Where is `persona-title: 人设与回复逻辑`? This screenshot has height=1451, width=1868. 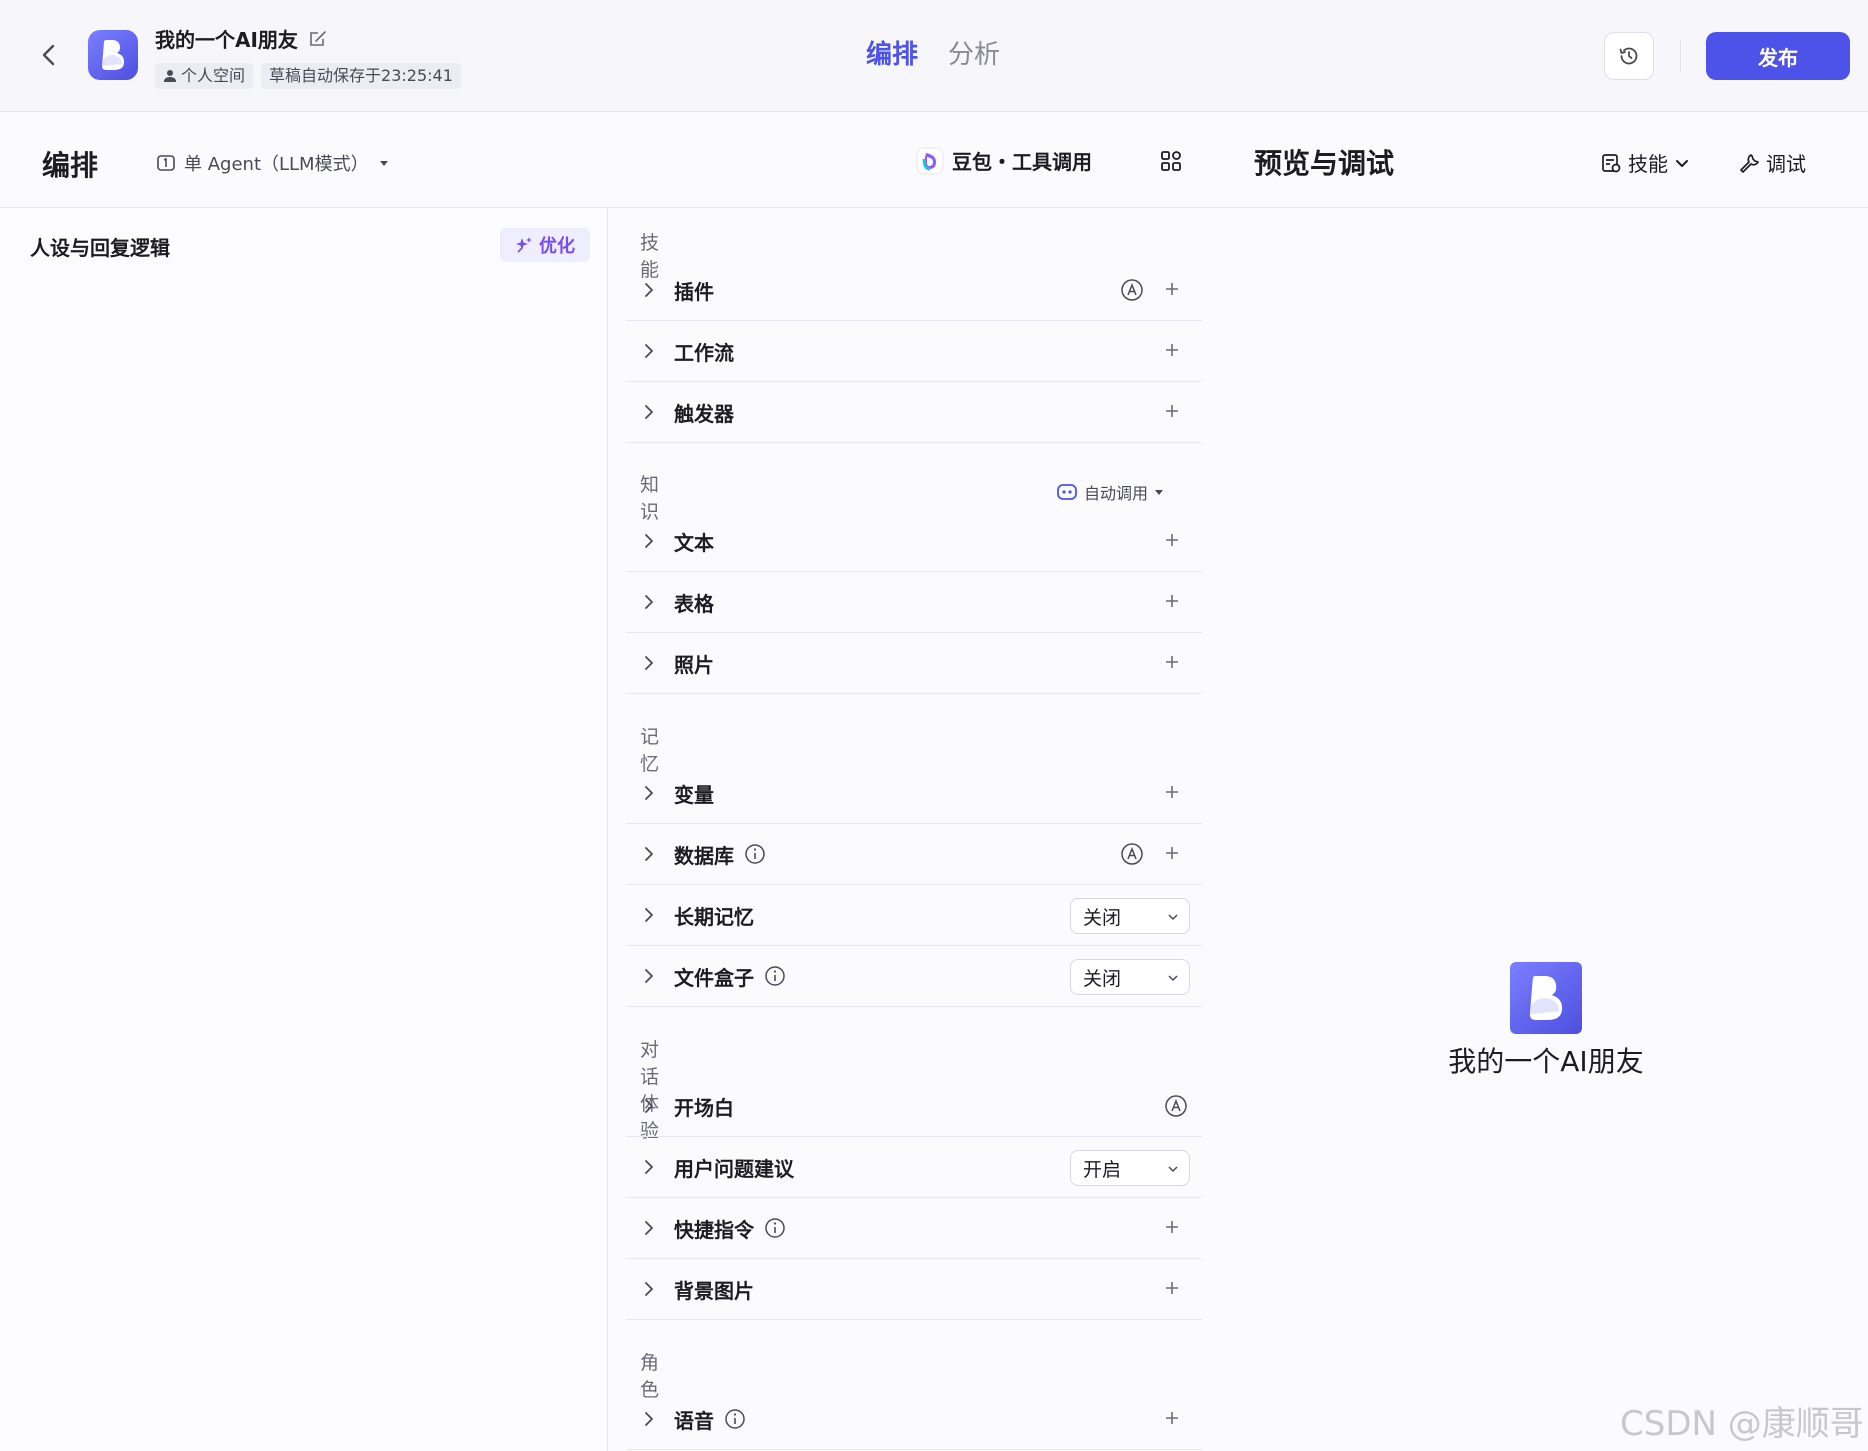 persona-title: 人设与回复逻辑 is located at coordinates (100, 248).